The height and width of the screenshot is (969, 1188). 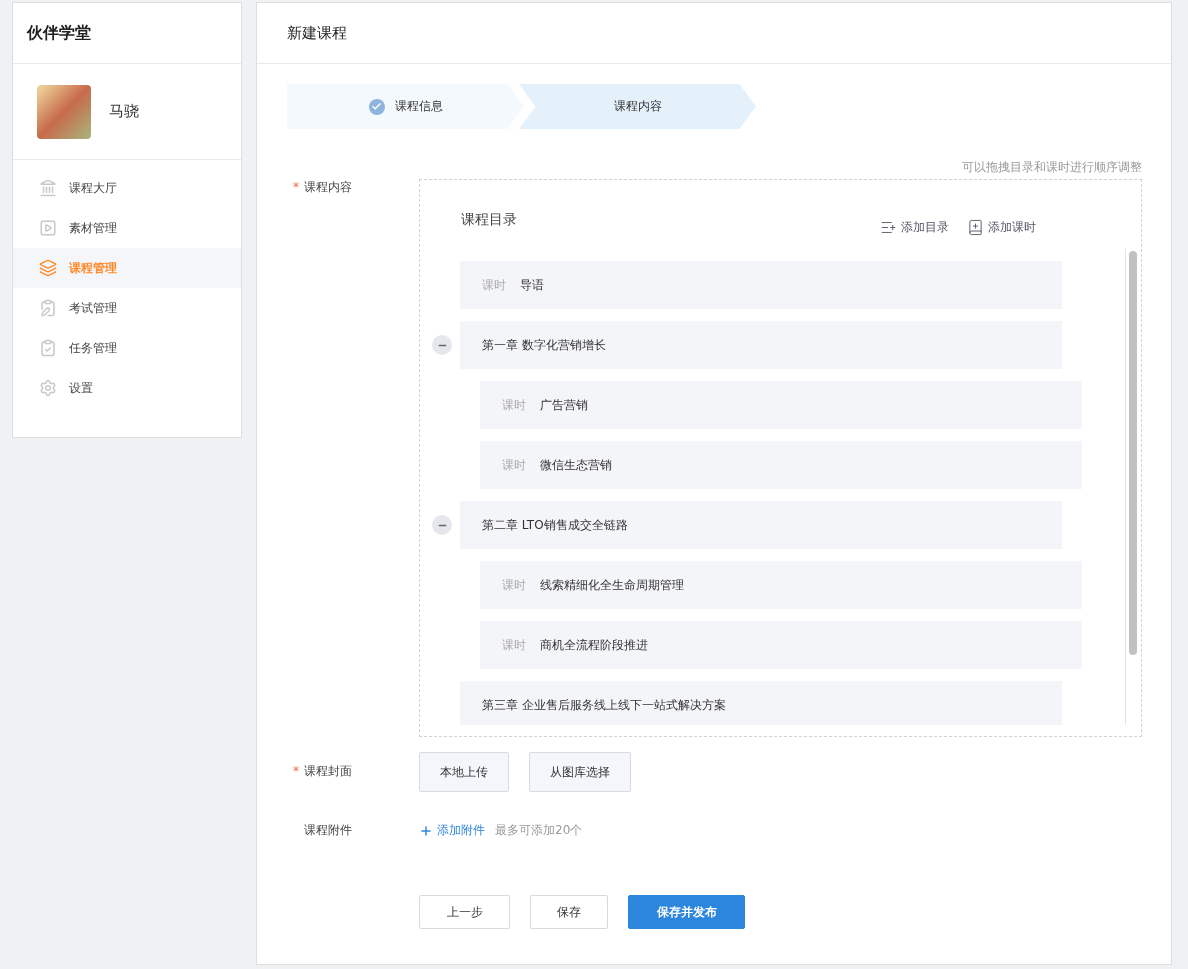 I want to click on add-attachment-link: 添加附件, so click(x=452, y=830).